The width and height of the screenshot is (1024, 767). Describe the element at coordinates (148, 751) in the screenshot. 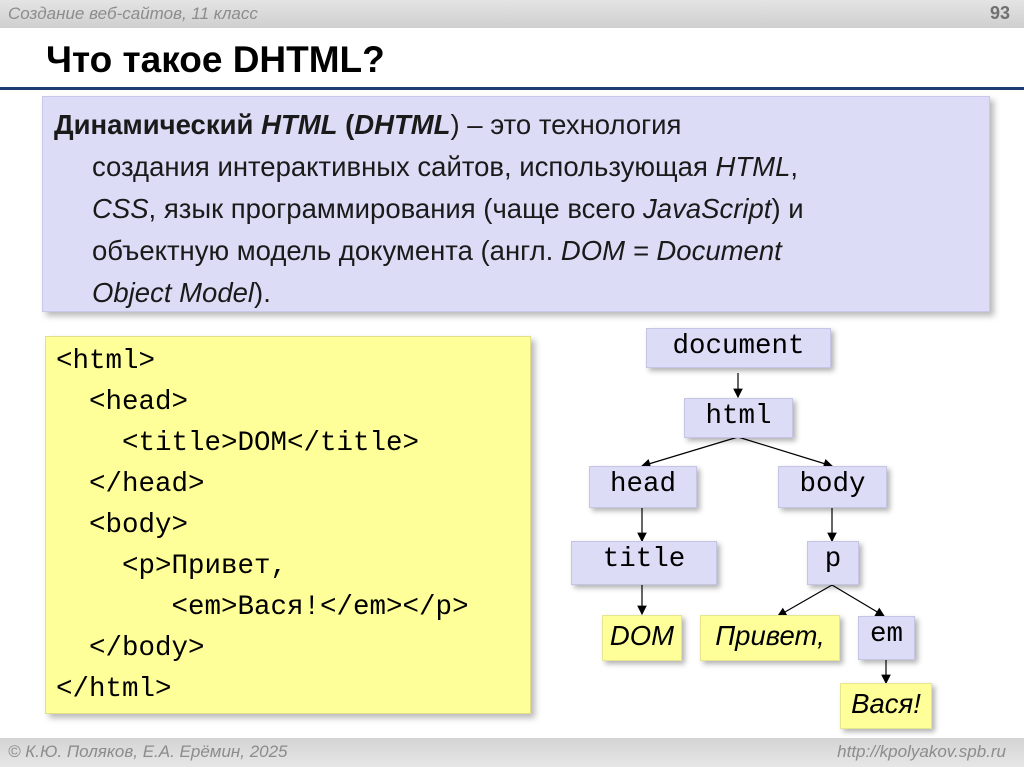

I see `footer-copyright: © К.Ю. Поляков, Е.А. Ерёмин, 2025` at that location.